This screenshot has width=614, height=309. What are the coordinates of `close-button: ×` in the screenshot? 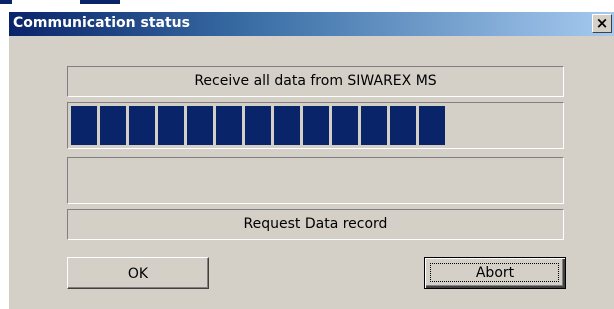 It's located at (602, 23).